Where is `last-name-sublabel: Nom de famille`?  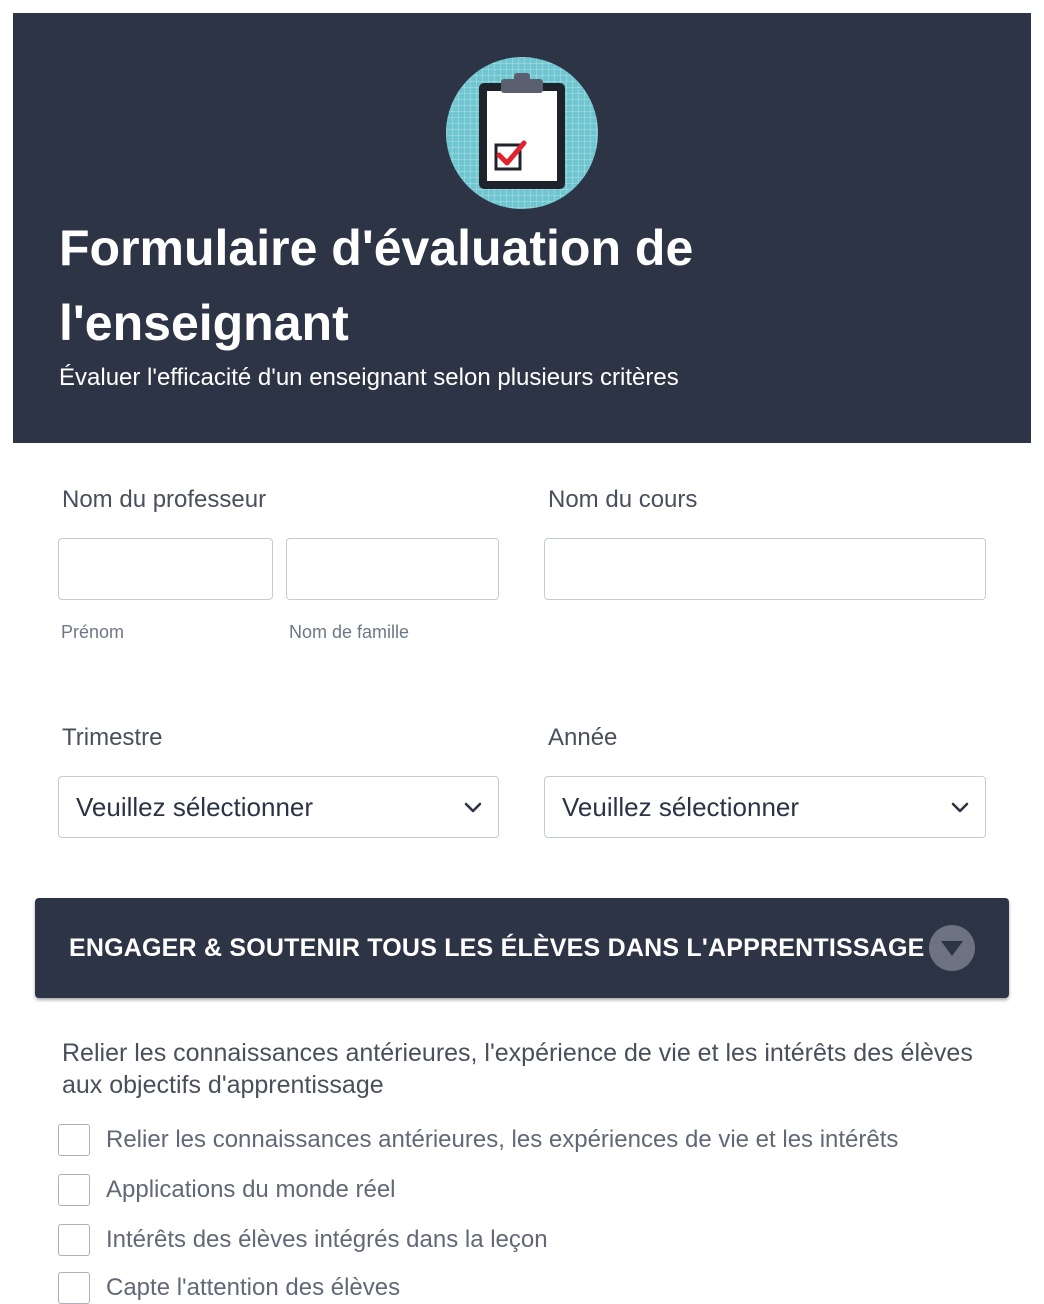
last-name-sublabel: Nom de famille is located at coordinates (349, 632).